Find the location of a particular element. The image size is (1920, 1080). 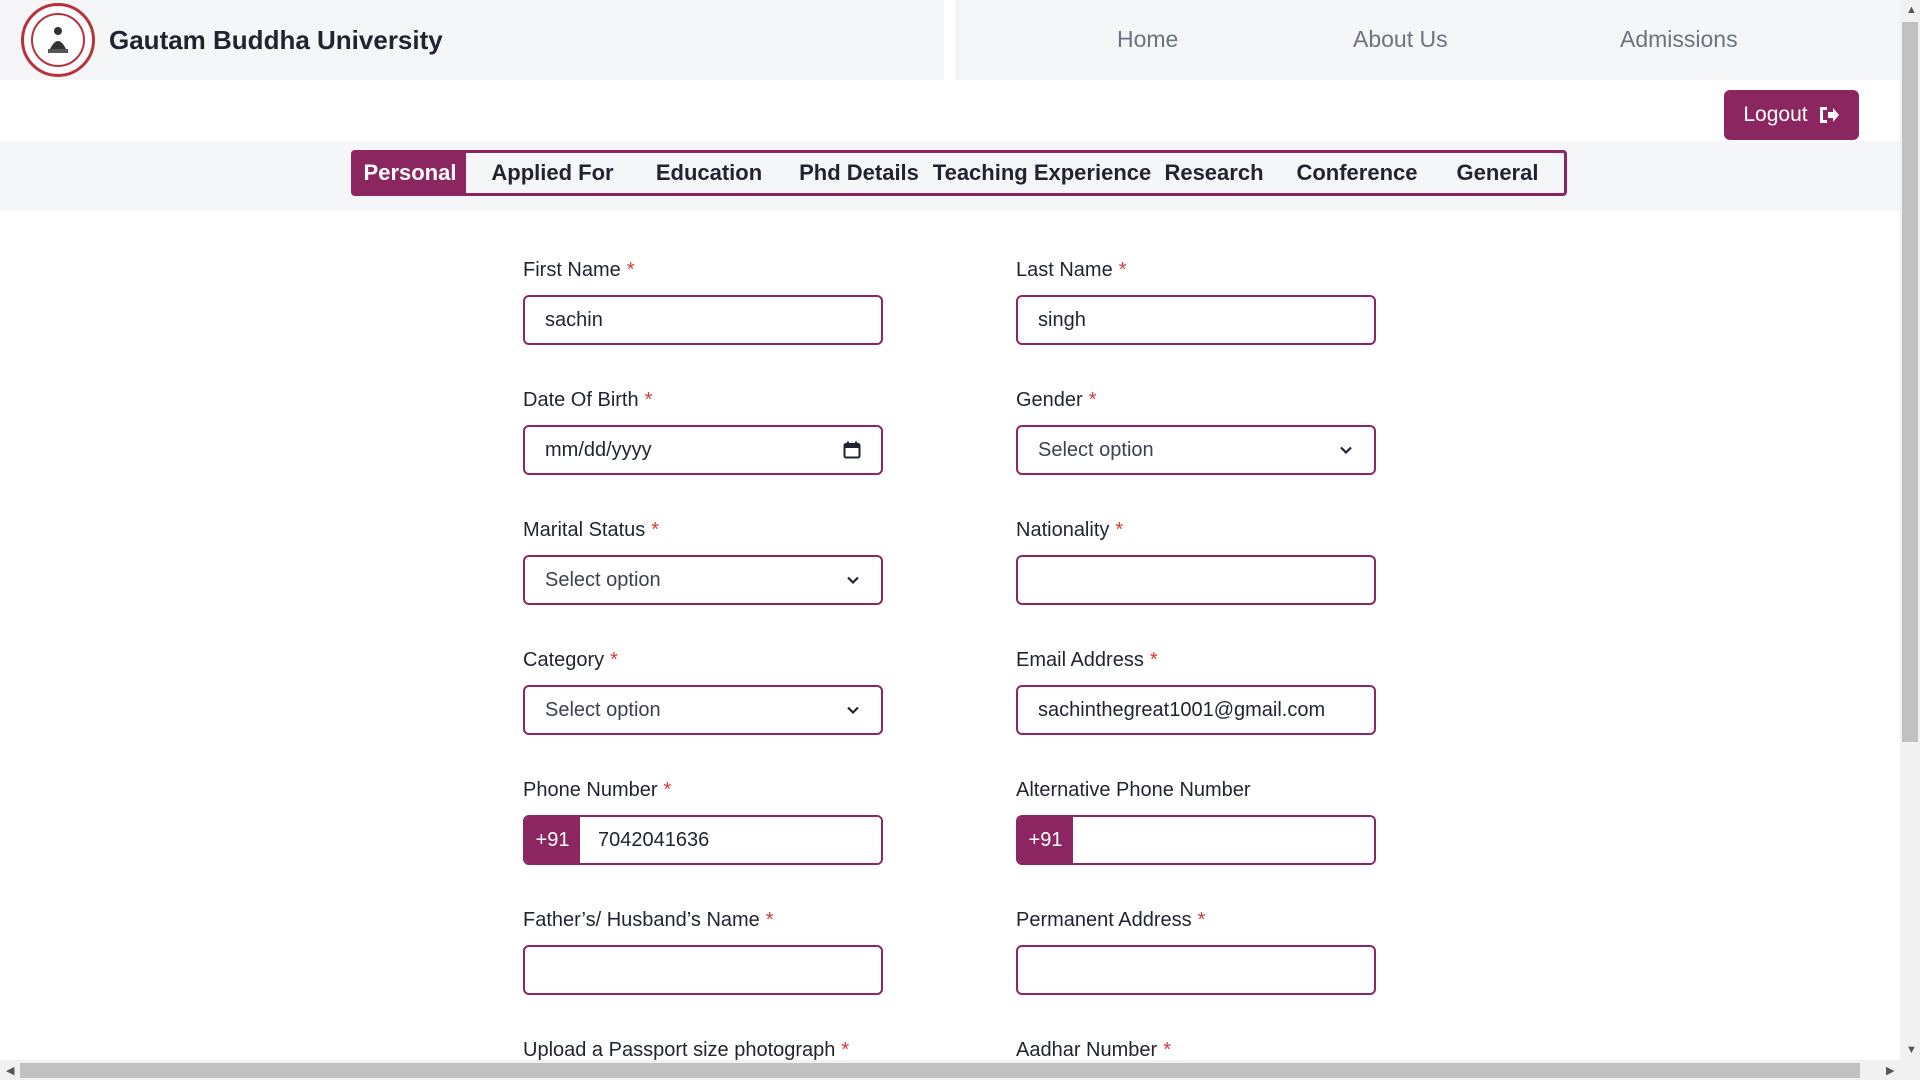

university-logo is located at coordinates (58, 40).